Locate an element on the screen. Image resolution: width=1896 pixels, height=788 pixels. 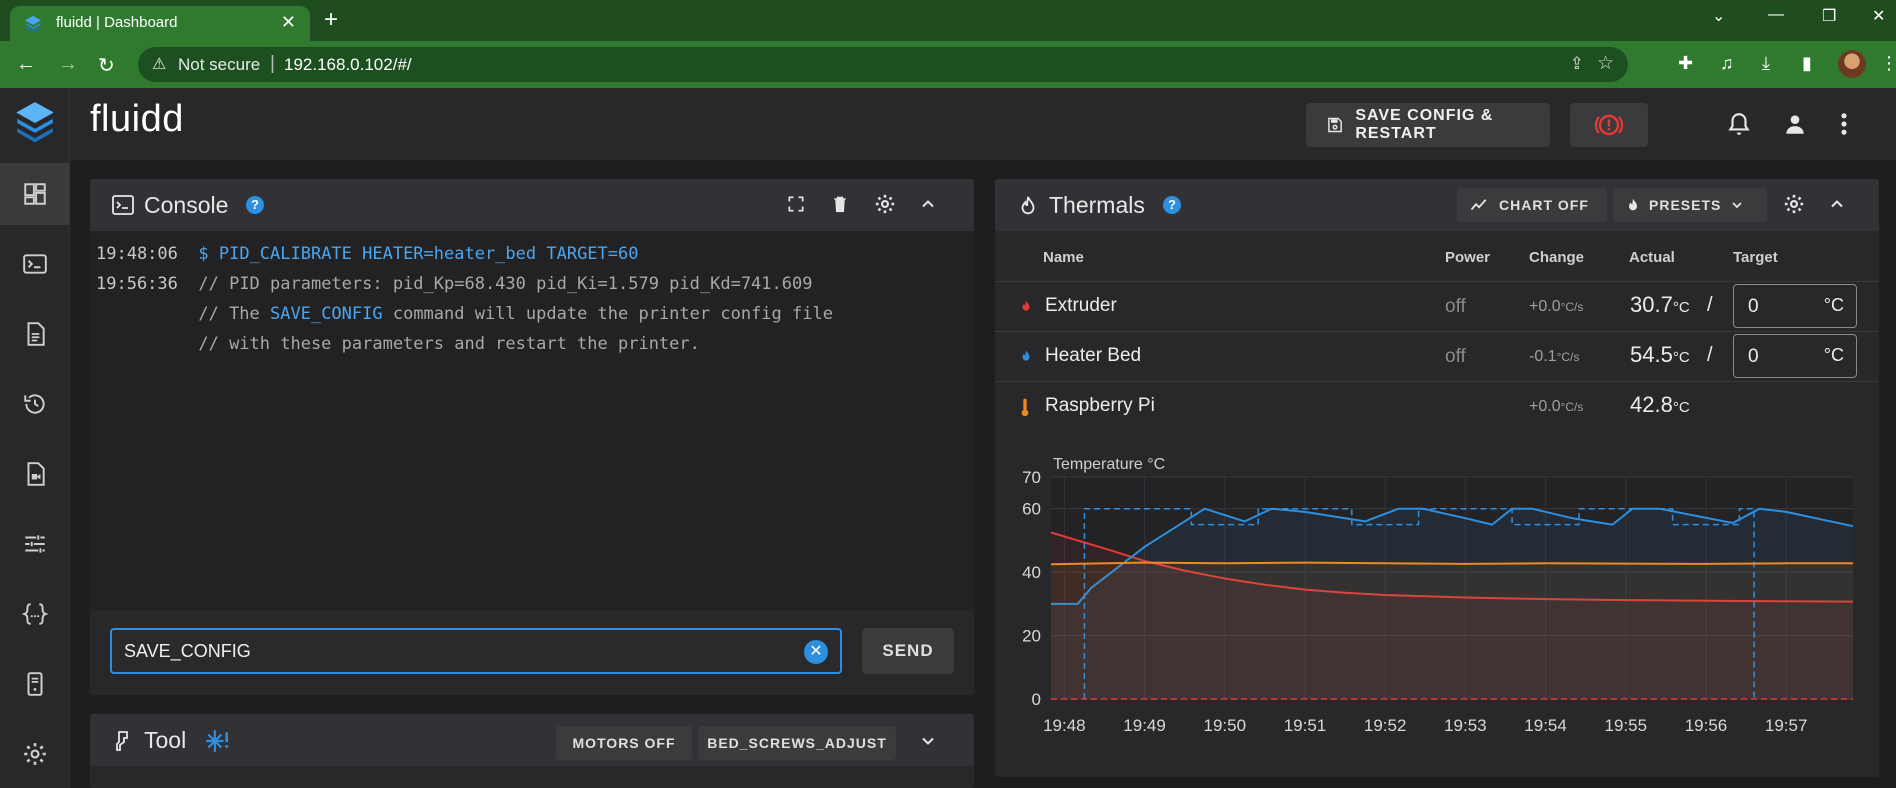
side-panel-icon: ▮ is located at coordinates (1807, 63).